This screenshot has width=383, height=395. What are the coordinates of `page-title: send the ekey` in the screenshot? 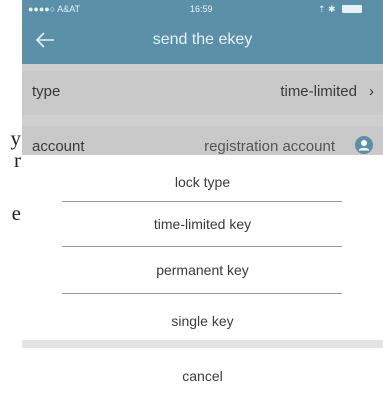 It's located at (202, 39).